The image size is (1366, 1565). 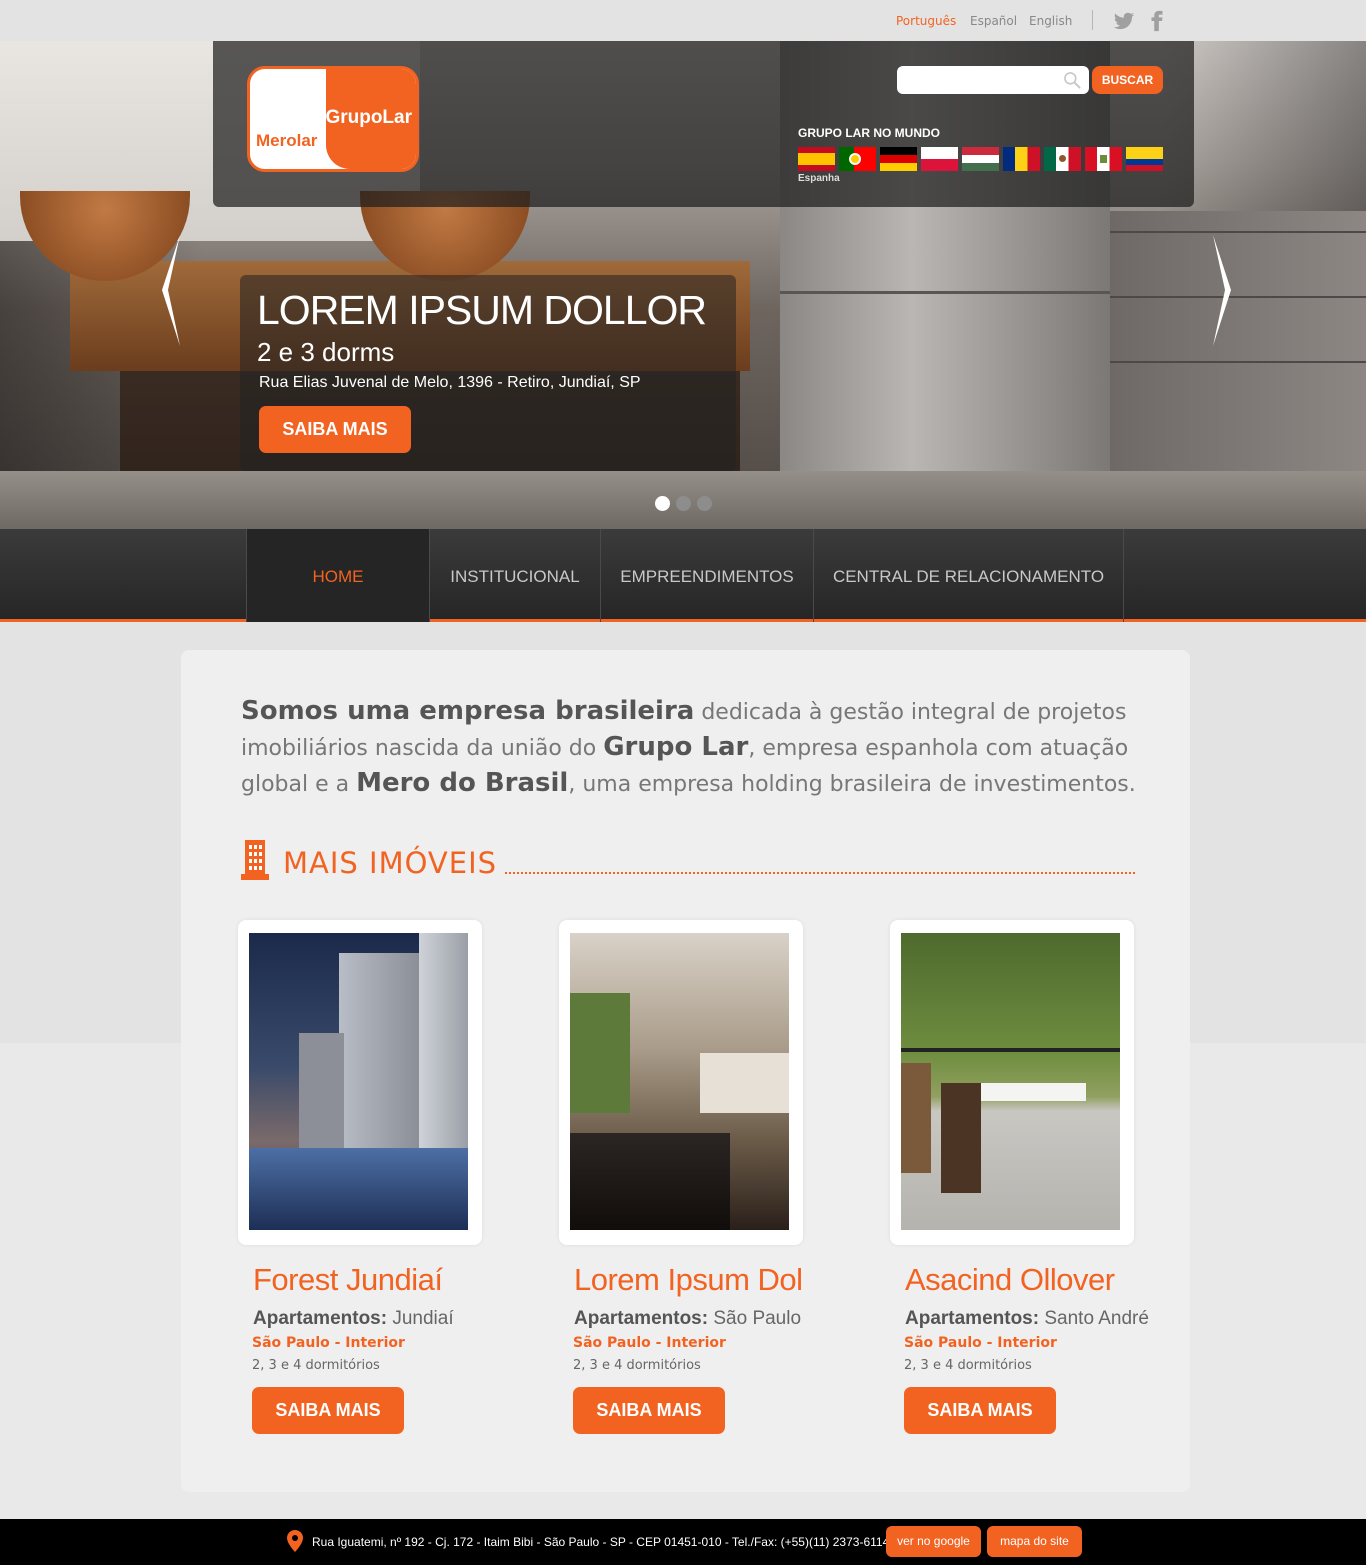 What do you see at coordinates (255, 860) in the screenshot?
I see `building-icon` at bounding box center [255, 860].